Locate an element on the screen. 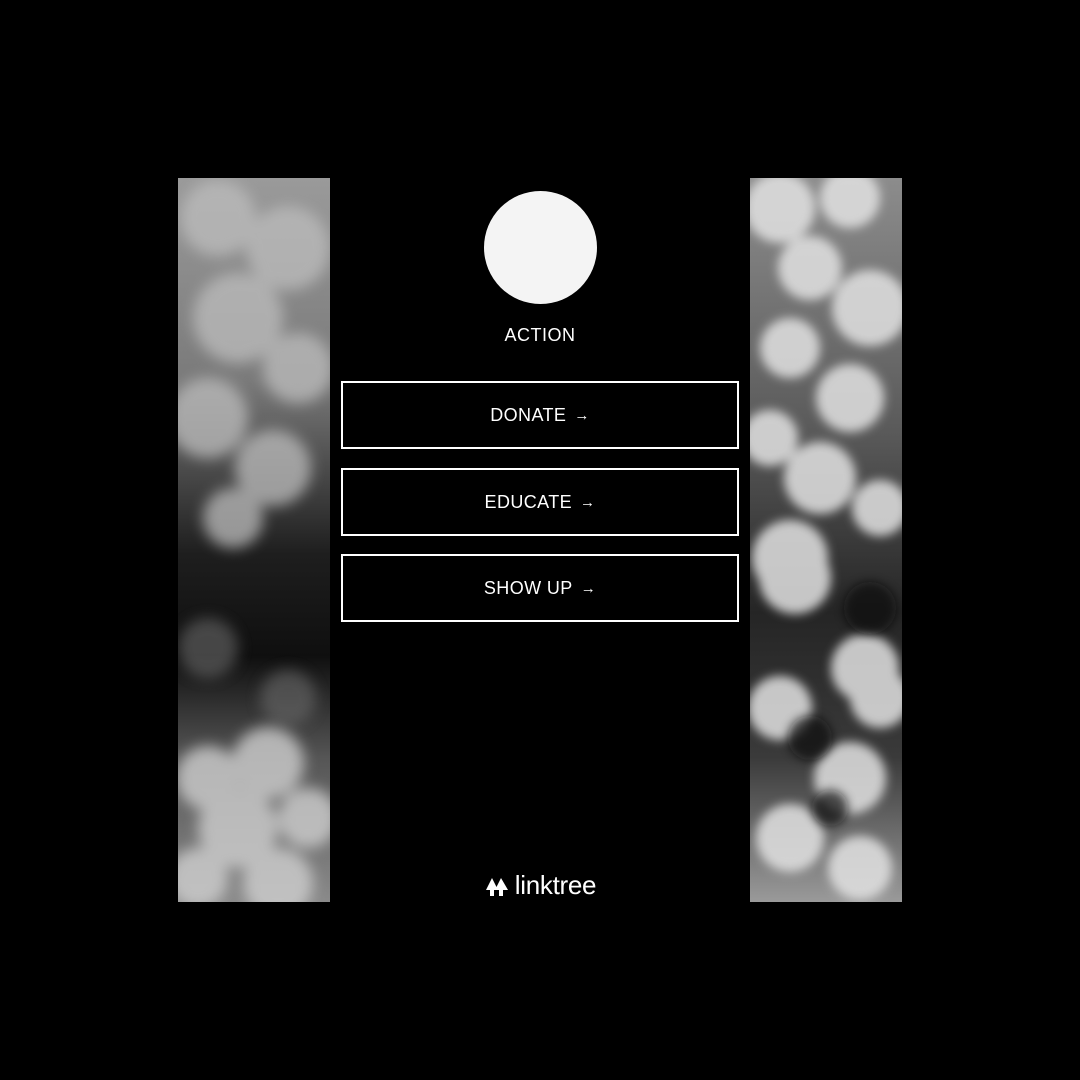 This screenshot has height=1080, width=1080. right-clouds-image is located at coordinates (826, 540).